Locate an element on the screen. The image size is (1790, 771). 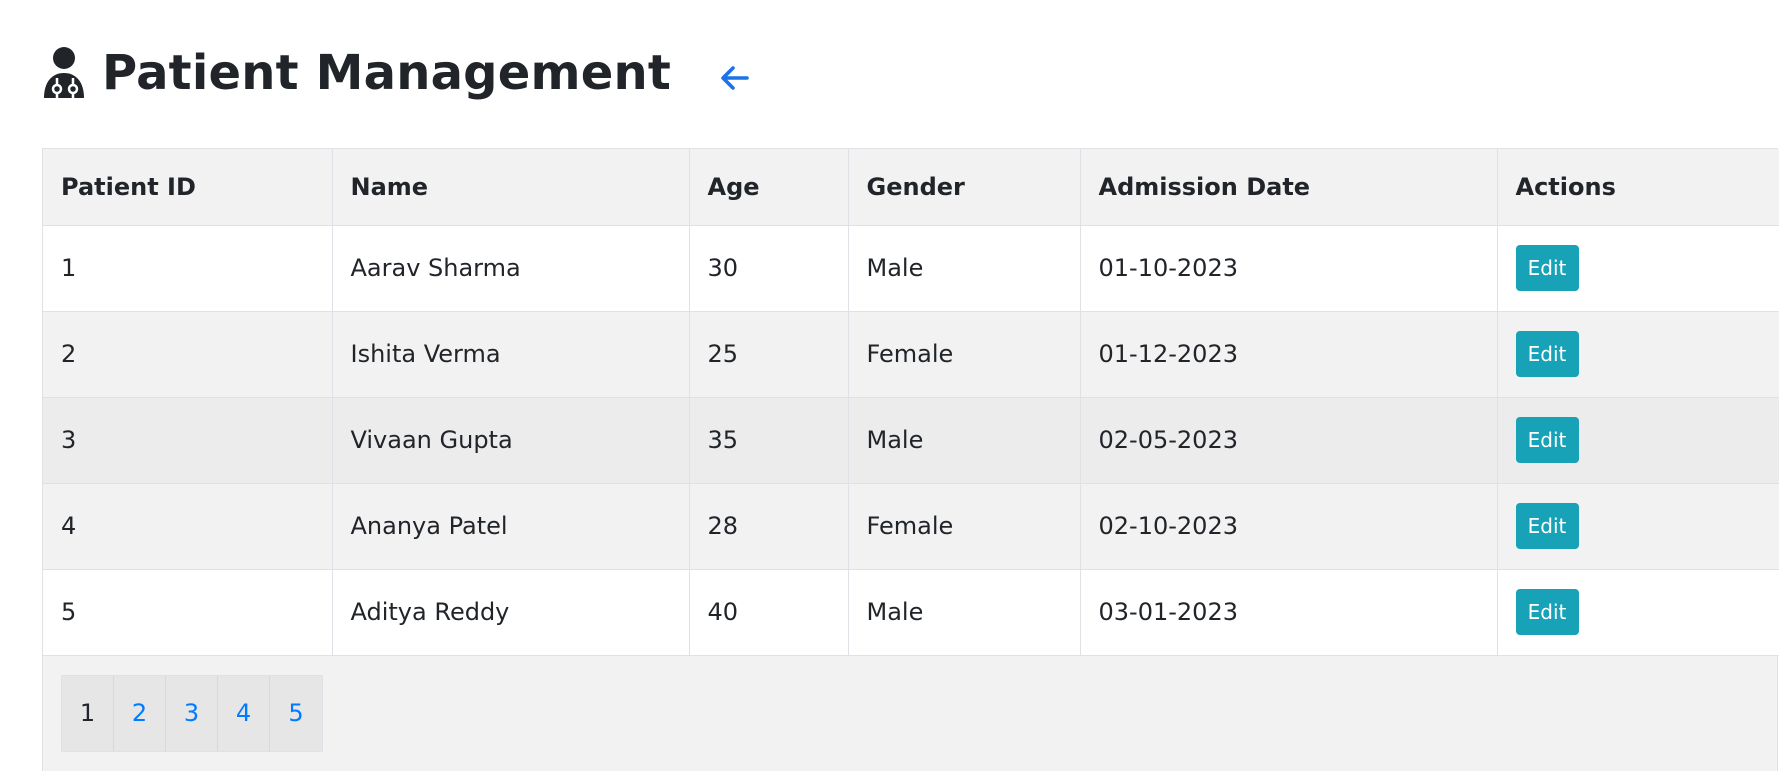
page-link-5: 5 is located at coordinates (296, 713).